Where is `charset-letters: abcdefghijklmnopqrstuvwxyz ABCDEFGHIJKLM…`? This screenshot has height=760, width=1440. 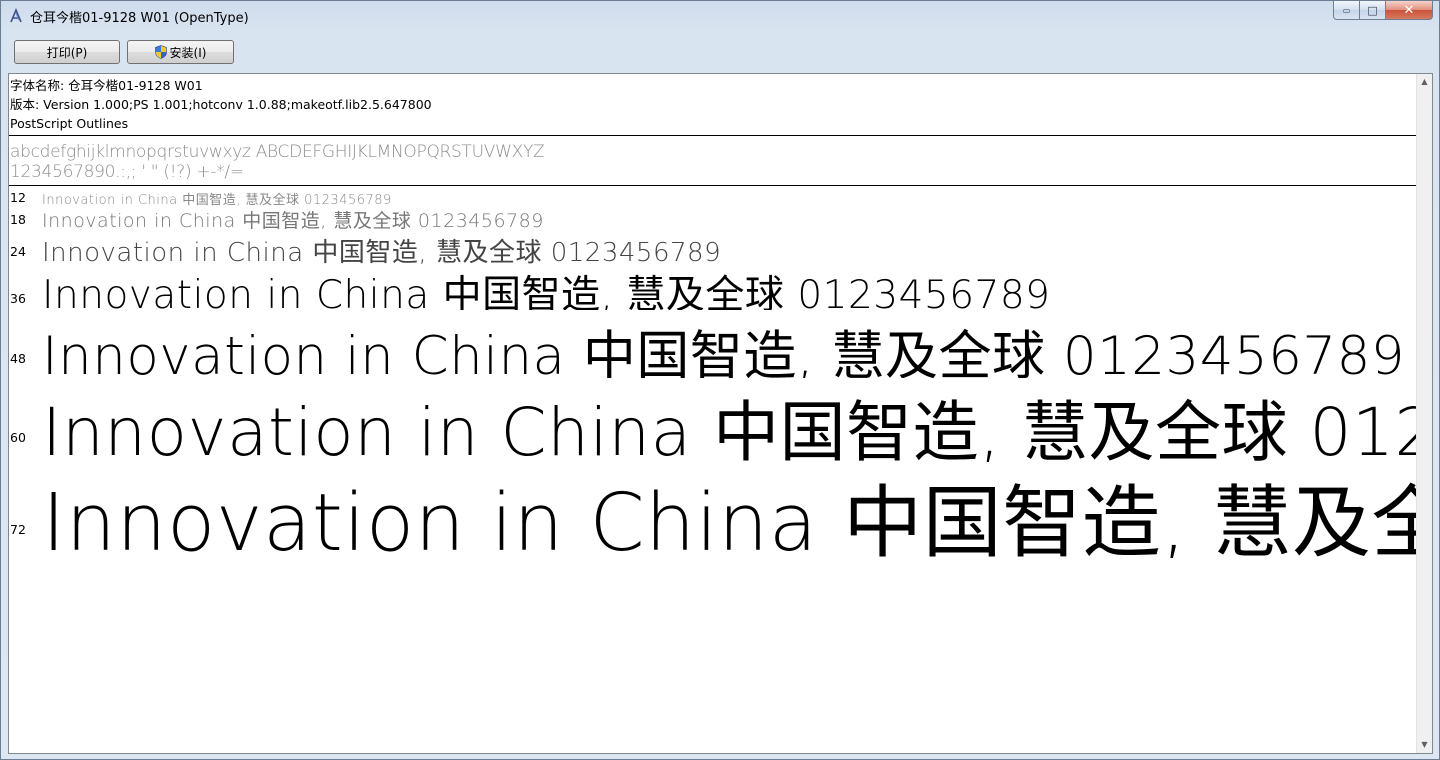 charset-letters: abcdefghijklmnopqrstuvwxyz ABCDEFGHIJKLM… is located at coordinates (277, 152).